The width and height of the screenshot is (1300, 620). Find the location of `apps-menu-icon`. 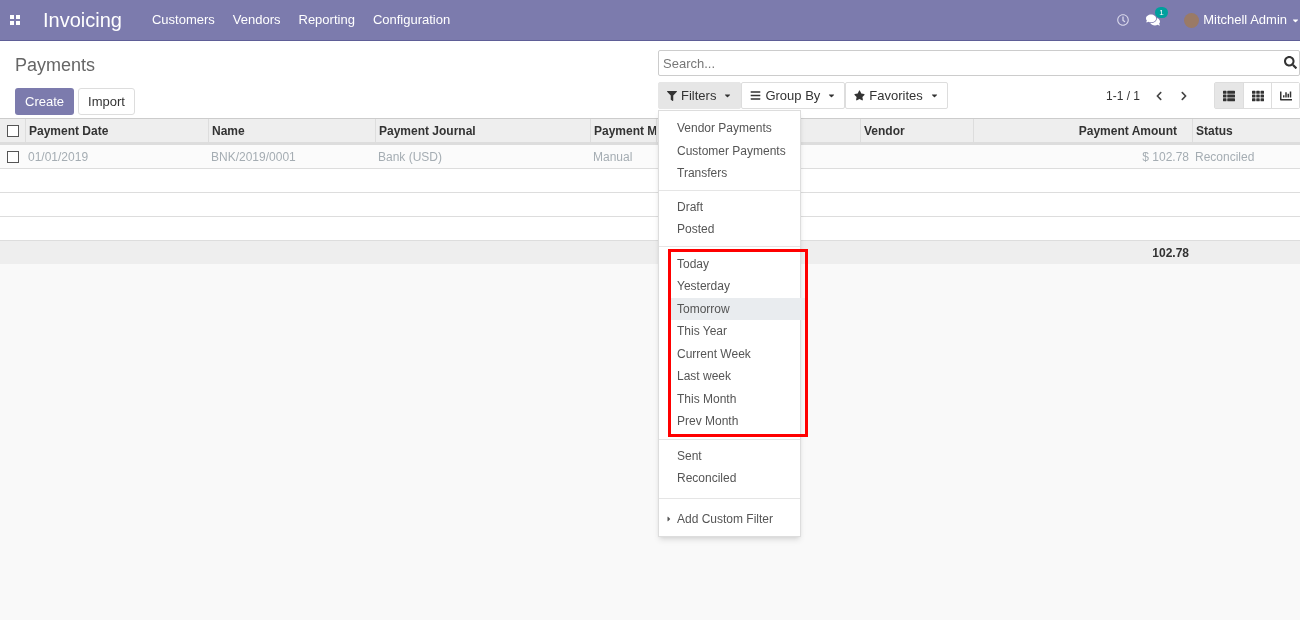

apps-menu-icon is located at coordinates (15, 20).